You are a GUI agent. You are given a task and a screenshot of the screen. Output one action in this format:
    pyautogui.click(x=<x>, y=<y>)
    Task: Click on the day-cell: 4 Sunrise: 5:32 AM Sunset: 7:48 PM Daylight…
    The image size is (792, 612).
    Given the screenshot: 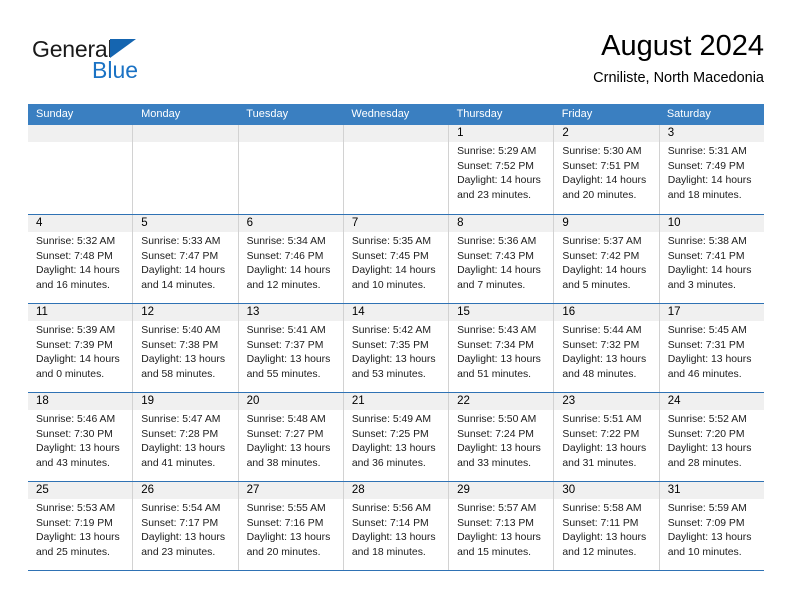 What is the action you would take?
    pyautogui.click(x=81, y=259)
    